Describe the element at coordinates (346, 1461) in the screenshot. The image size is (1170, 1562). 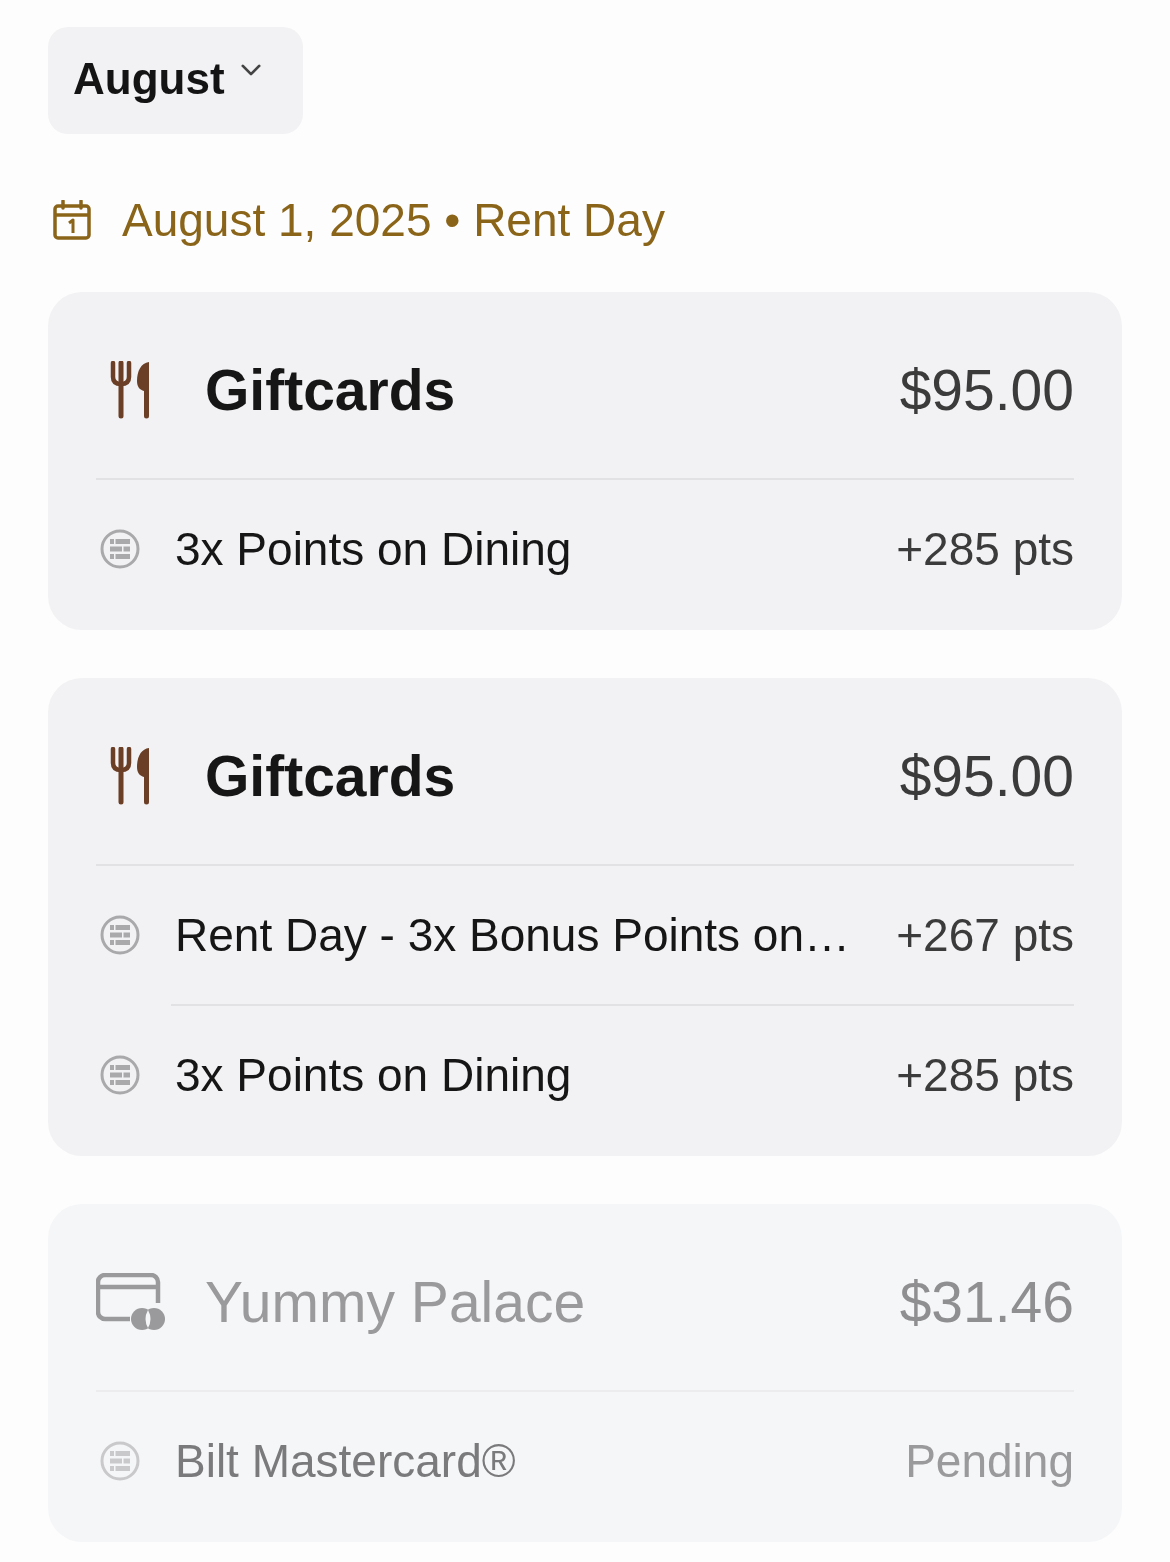
I see `reward-label: Bilt Mastercard®` at that location.